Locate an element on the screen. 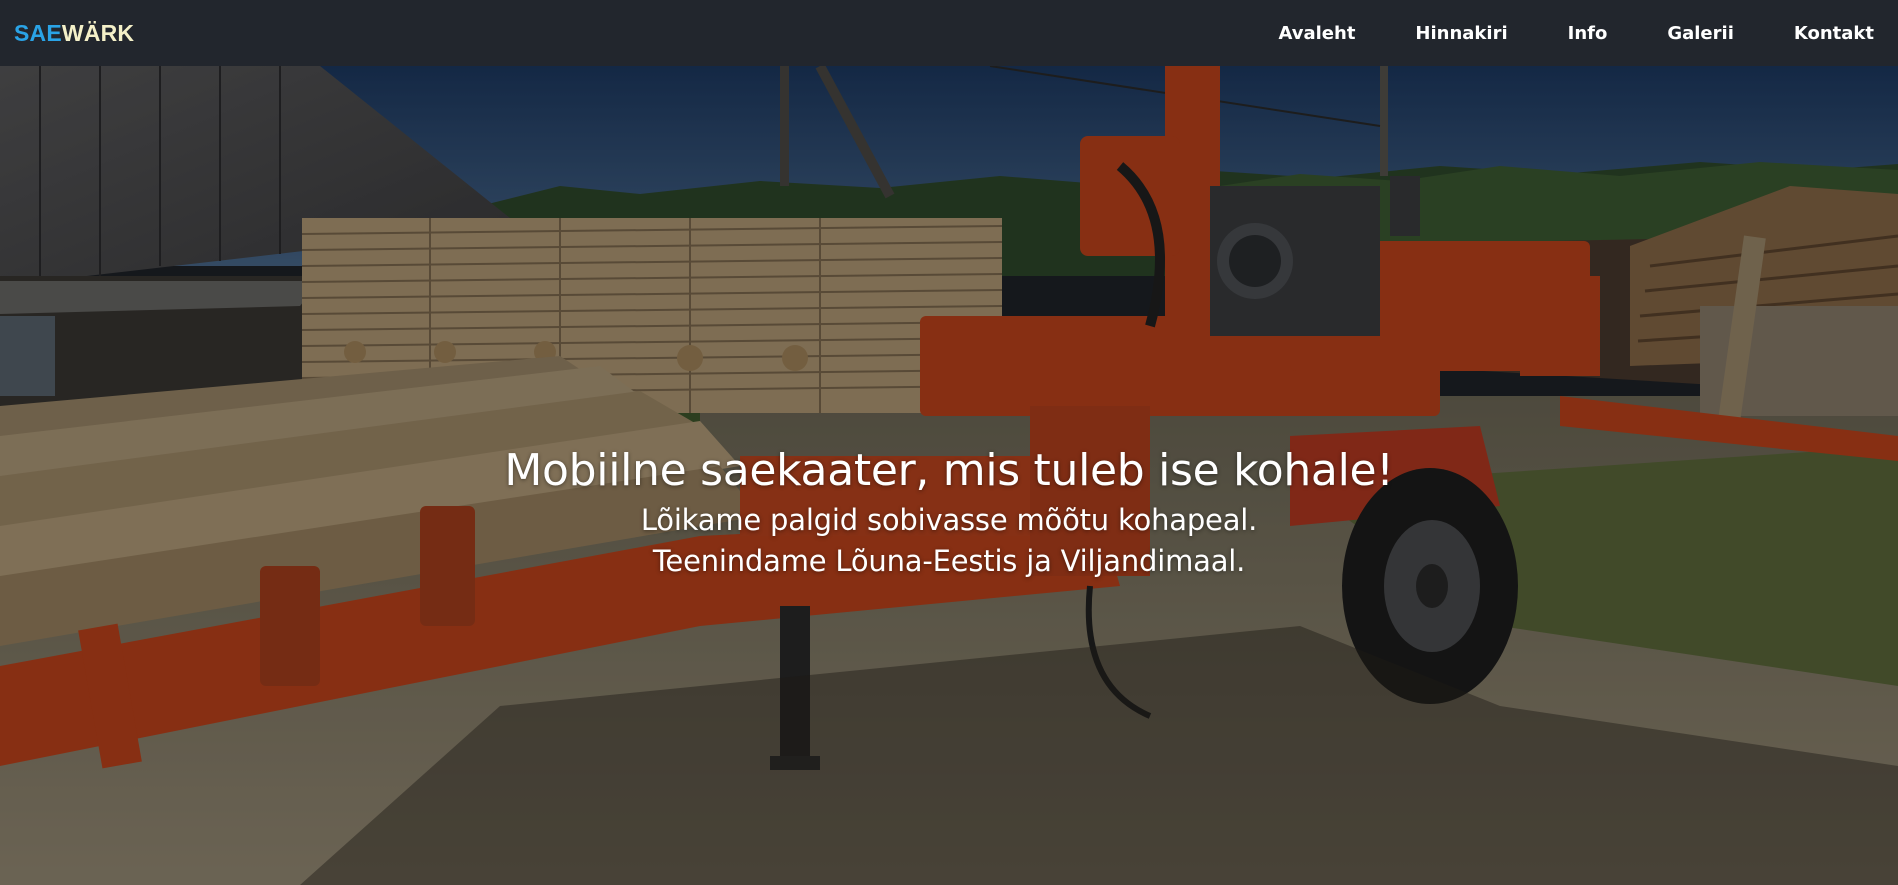 This screenshot has width=1898, height=885. nav-link-avaleht: Avaleht is located at coordinates (1316, 33).